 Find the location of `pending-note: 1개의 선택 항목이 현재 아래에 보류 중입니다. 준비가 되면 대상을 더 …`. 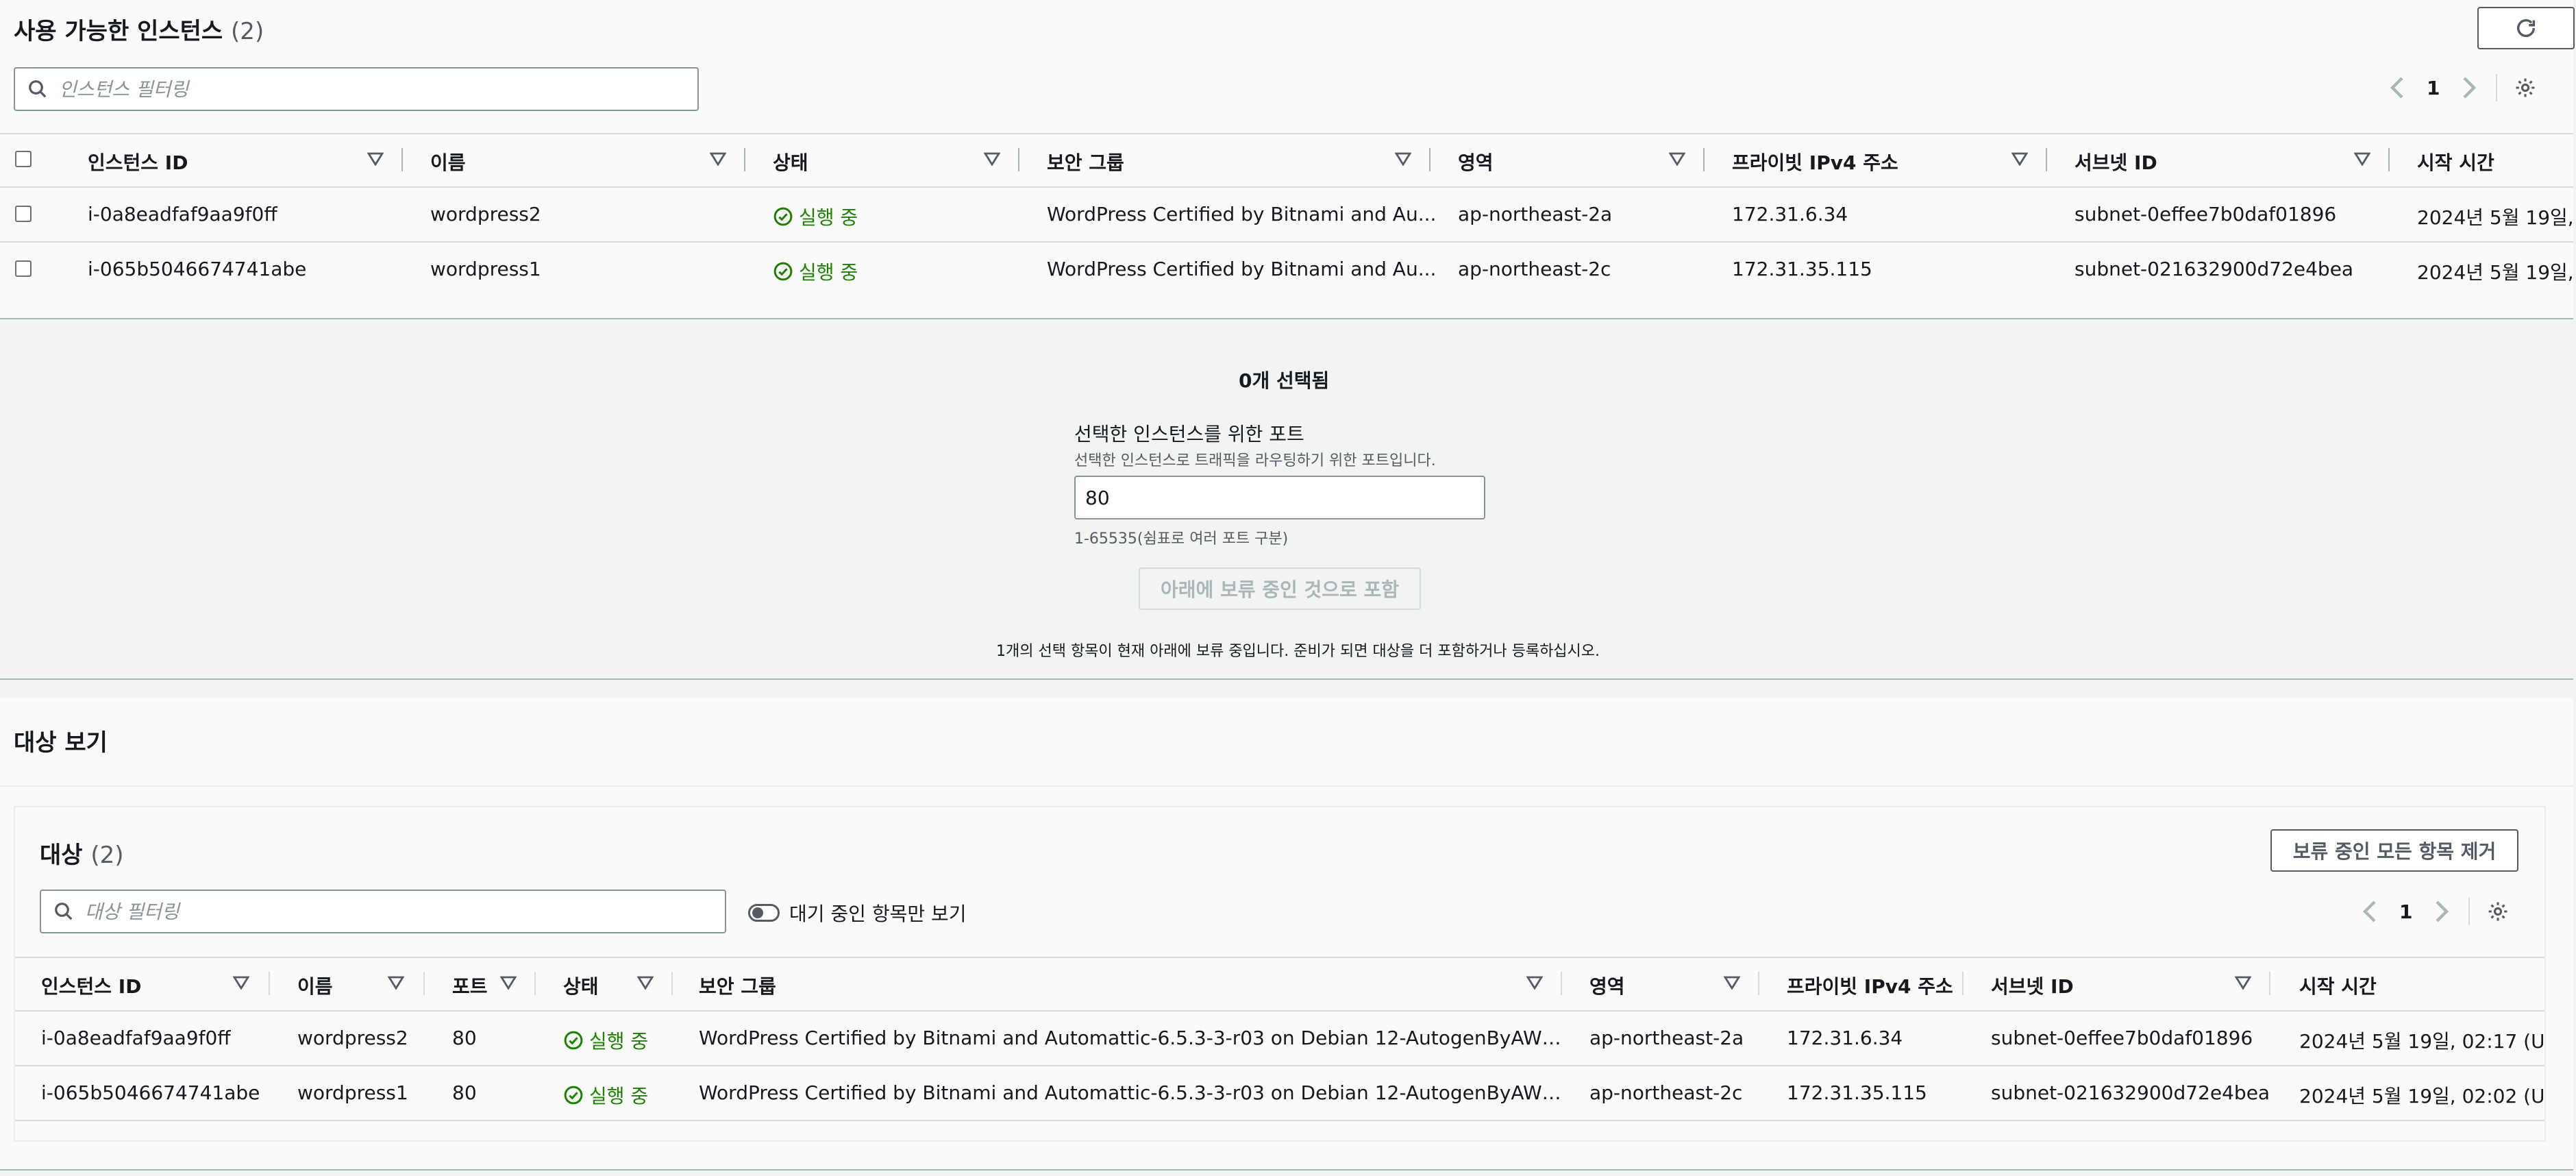

pending-note: 1개의 선택 항목이 현재 아래에 보류 중입니다. 준비가 되면 대상을 더 … is located at coordinates (1298, 651).